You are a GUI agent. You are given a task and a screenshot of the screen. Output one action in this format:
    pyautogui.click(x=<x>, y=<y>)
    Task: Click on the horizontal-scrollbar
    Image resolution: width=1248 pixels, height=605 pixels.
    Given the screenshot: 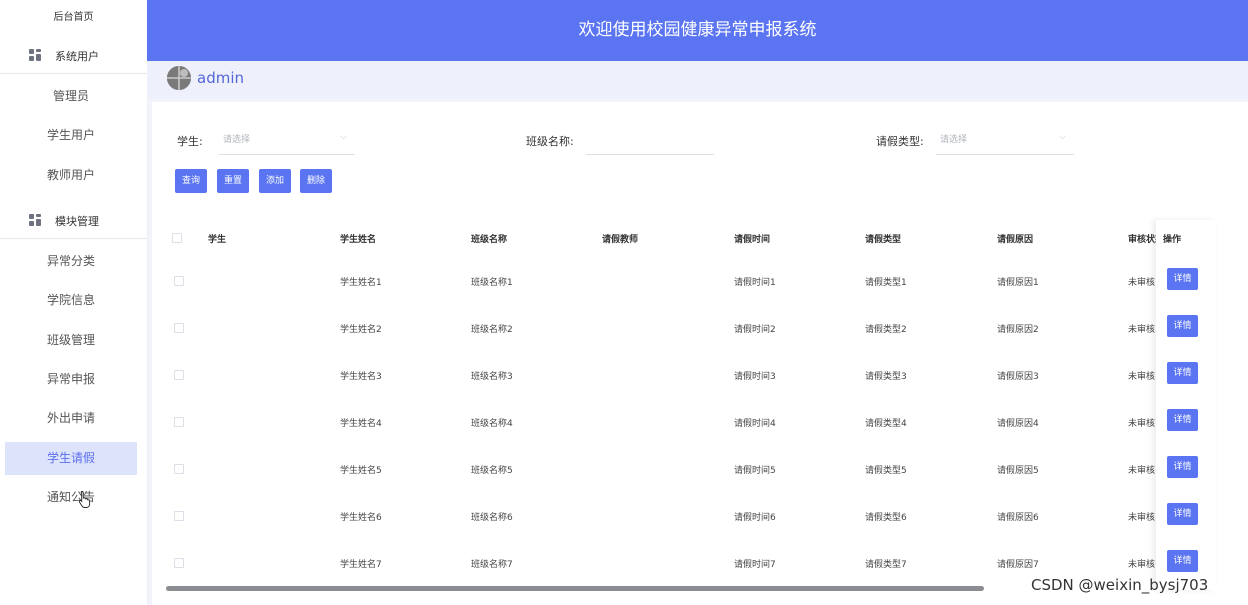 What is the action you would take?
    pyautogui.click(x=575, y=588)
    